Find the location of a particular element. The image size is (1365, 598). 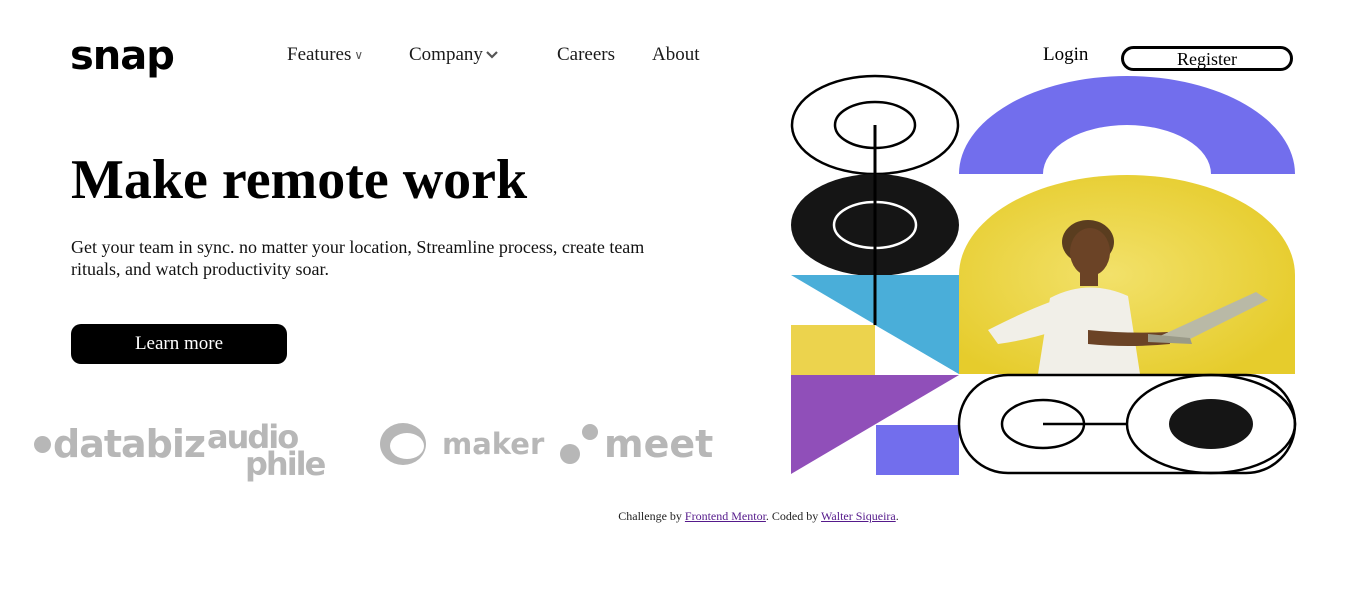

frontend-mentor-link: Frontend Mentor is located at coordinates (725, 516).